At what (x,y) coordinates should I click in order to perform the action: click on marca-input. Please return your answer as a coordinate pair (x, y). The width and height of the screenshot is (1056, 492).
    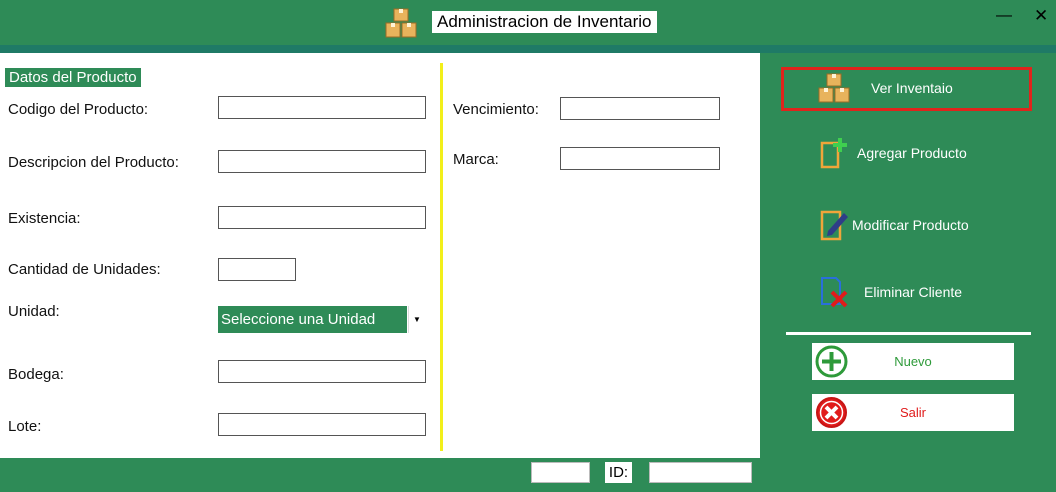
    Looking at the image, I should click on (640, 158).